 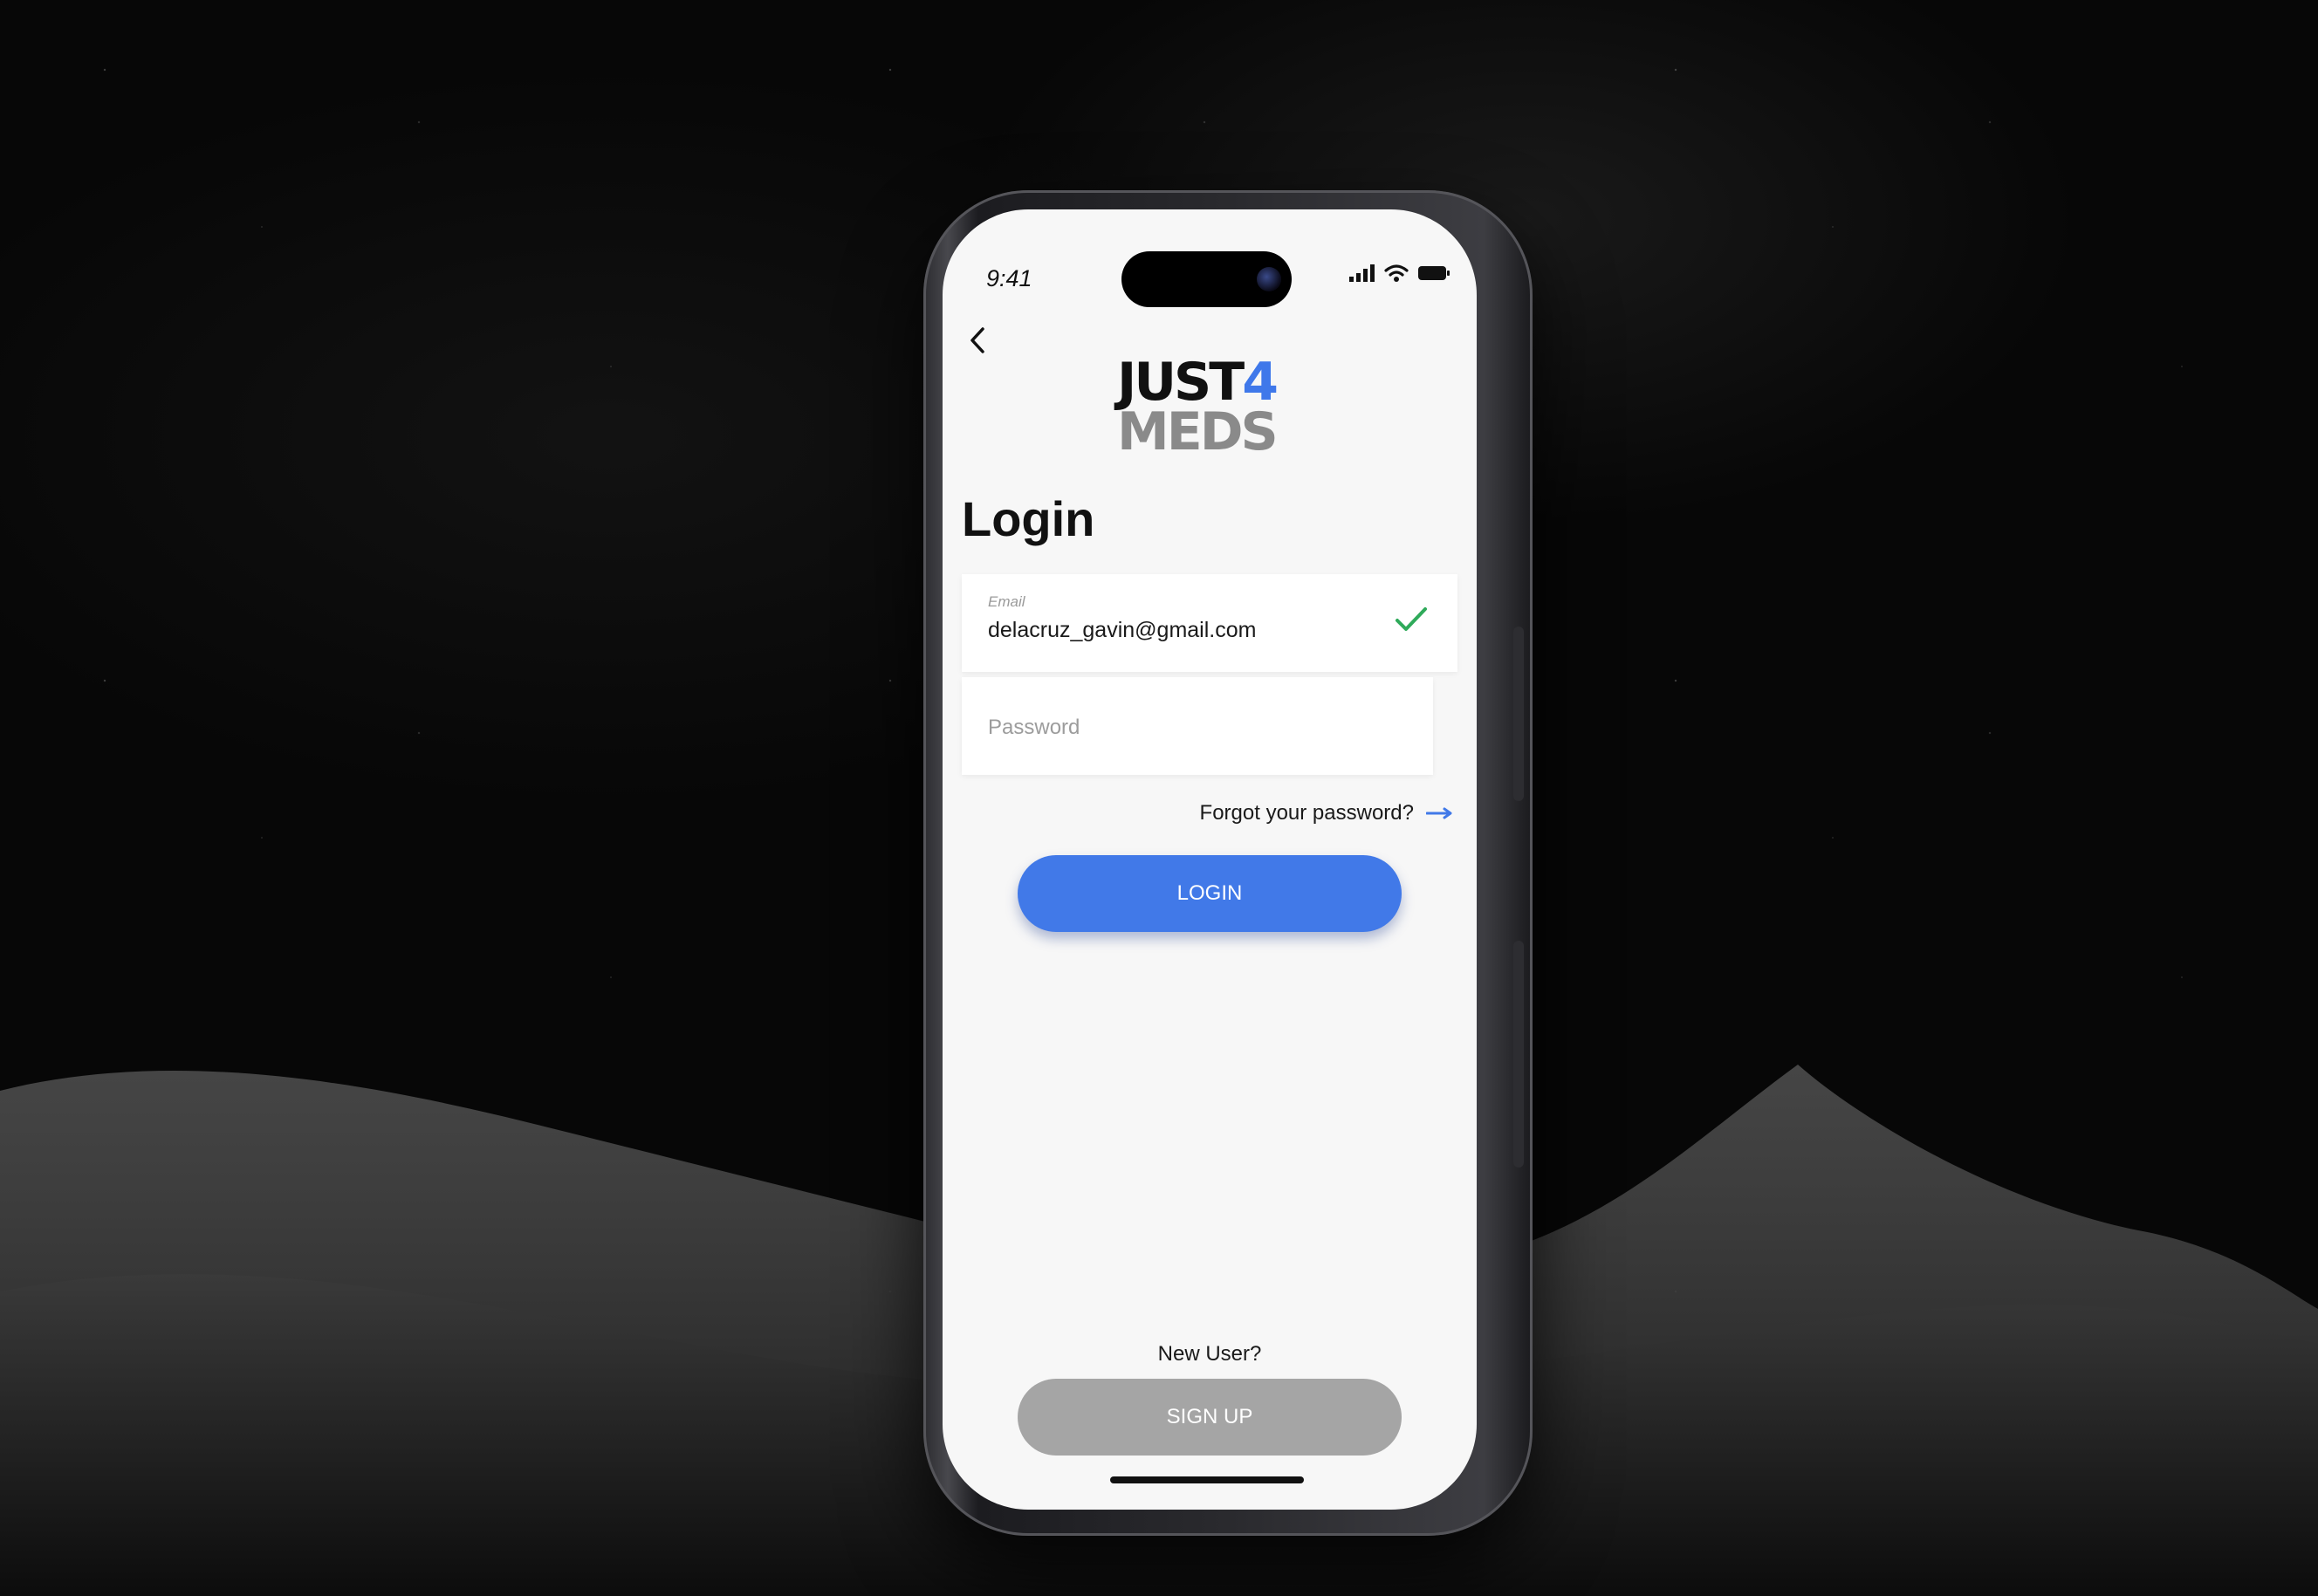 What do you see at coordinates (1269, 279) in the screenshot?
I see `camera-icon` at bounding box center [1269, 279].